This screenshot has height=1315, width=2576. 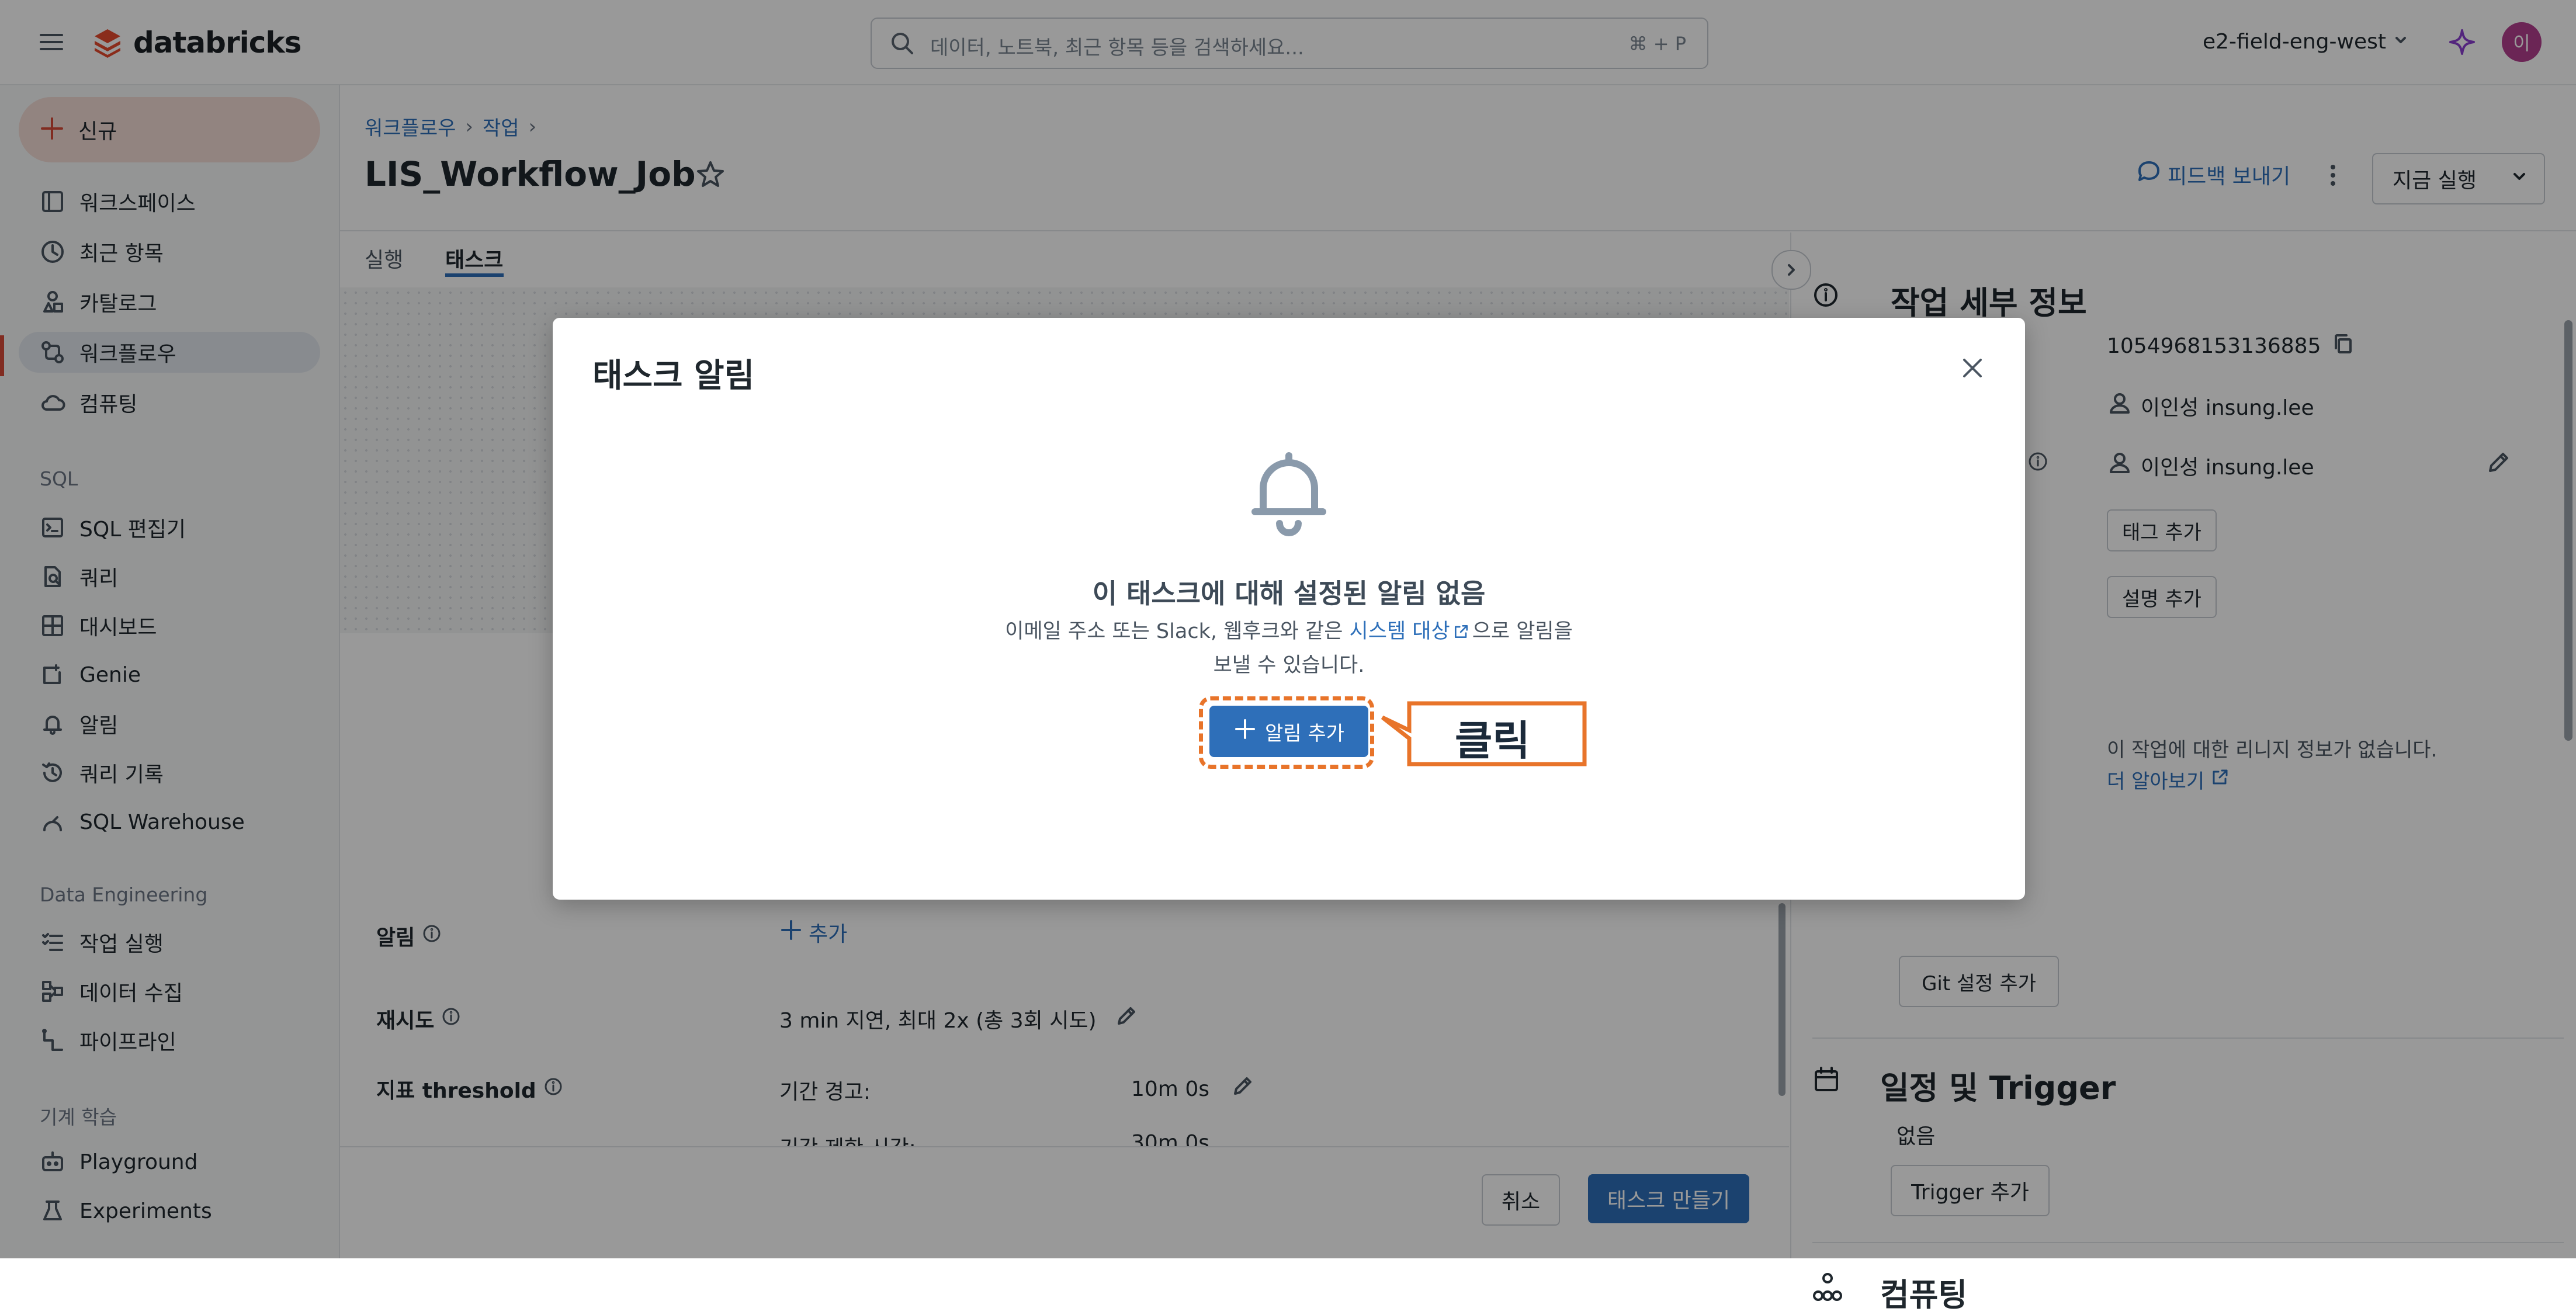 What do you see at coordinates (1461, 632) in the screenshot?
I see `external-link-icon` at bounding box center [1461, 632].